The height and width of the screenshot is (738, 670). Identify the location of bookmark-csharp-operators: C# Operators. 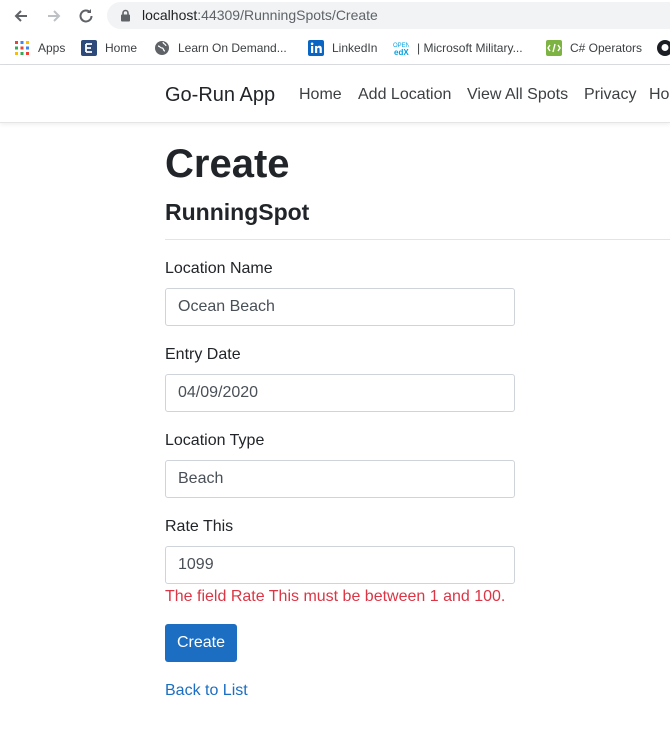
(594, 48).